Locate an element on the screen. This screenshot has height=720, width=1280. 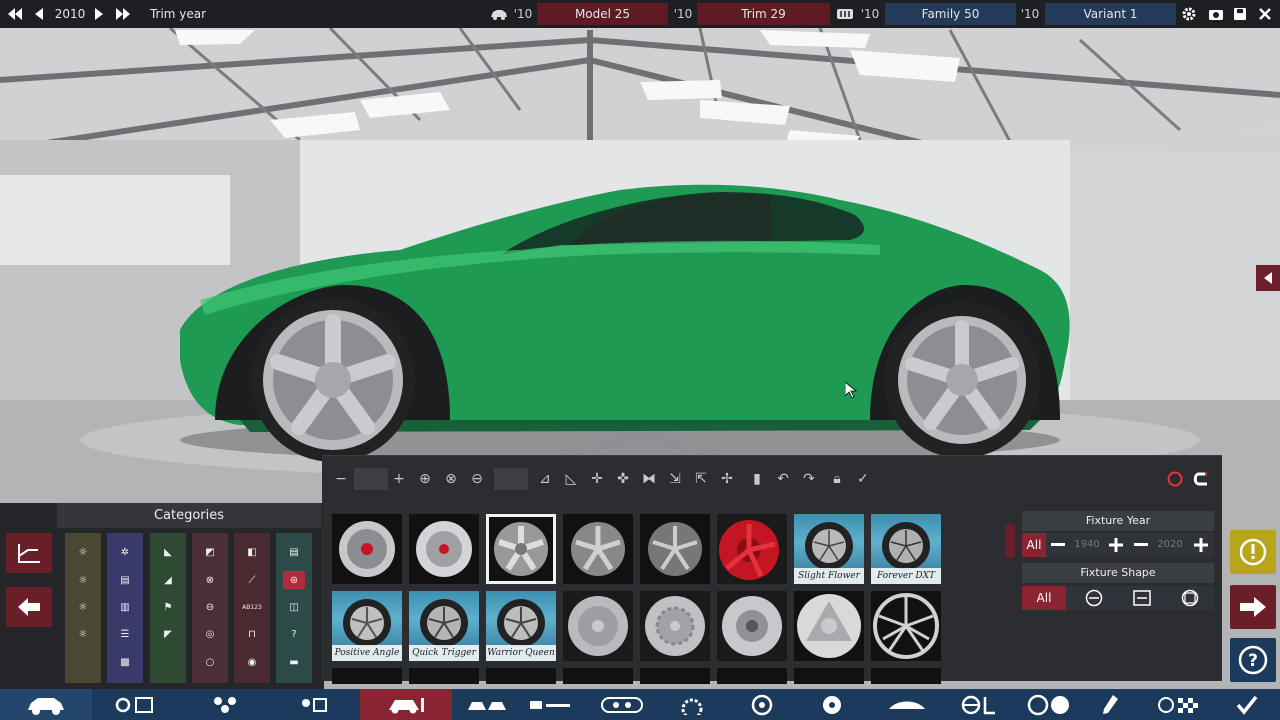
year-all-button: All is located at coordinates (1034, 545).